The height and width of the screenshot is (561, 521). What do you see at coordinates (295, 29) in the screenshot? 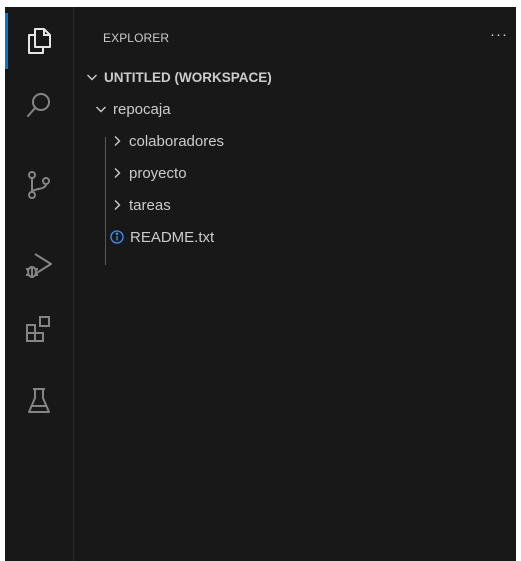
I see `sidebar-header: EXPLORER ···` at bounding box center [295, 29].